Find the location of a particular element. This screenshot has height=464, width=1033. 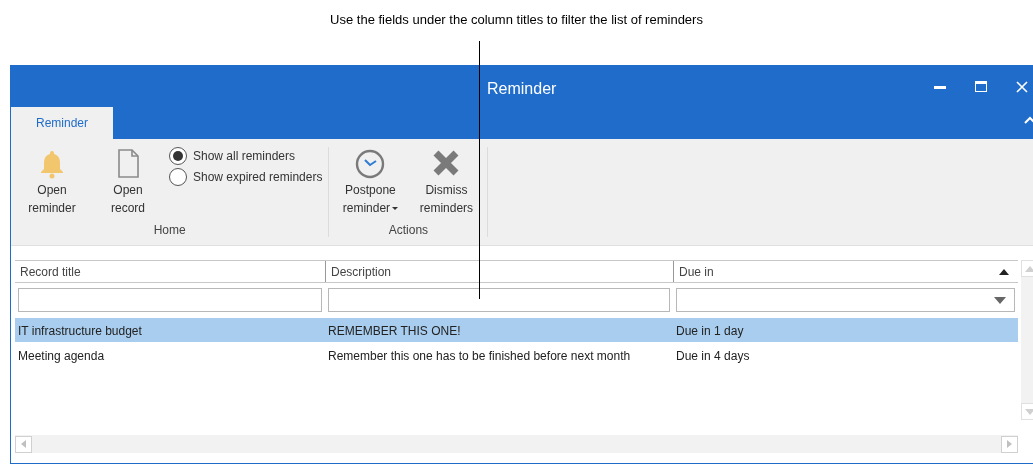

table-row: IT infrastructure budget REMEMBER THIS ONE! Due in 1 day is located at coordinates (516, 330).